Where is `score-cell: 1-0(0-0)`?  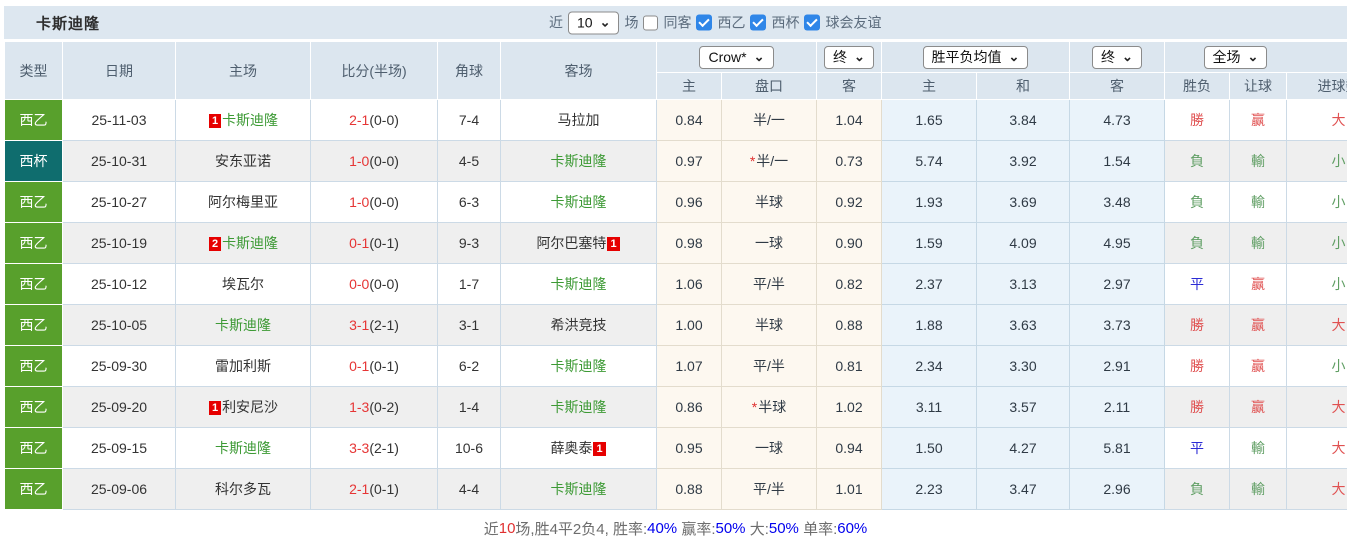 score-cell: 1-0(0-0) is located at coordinates (374, 202).